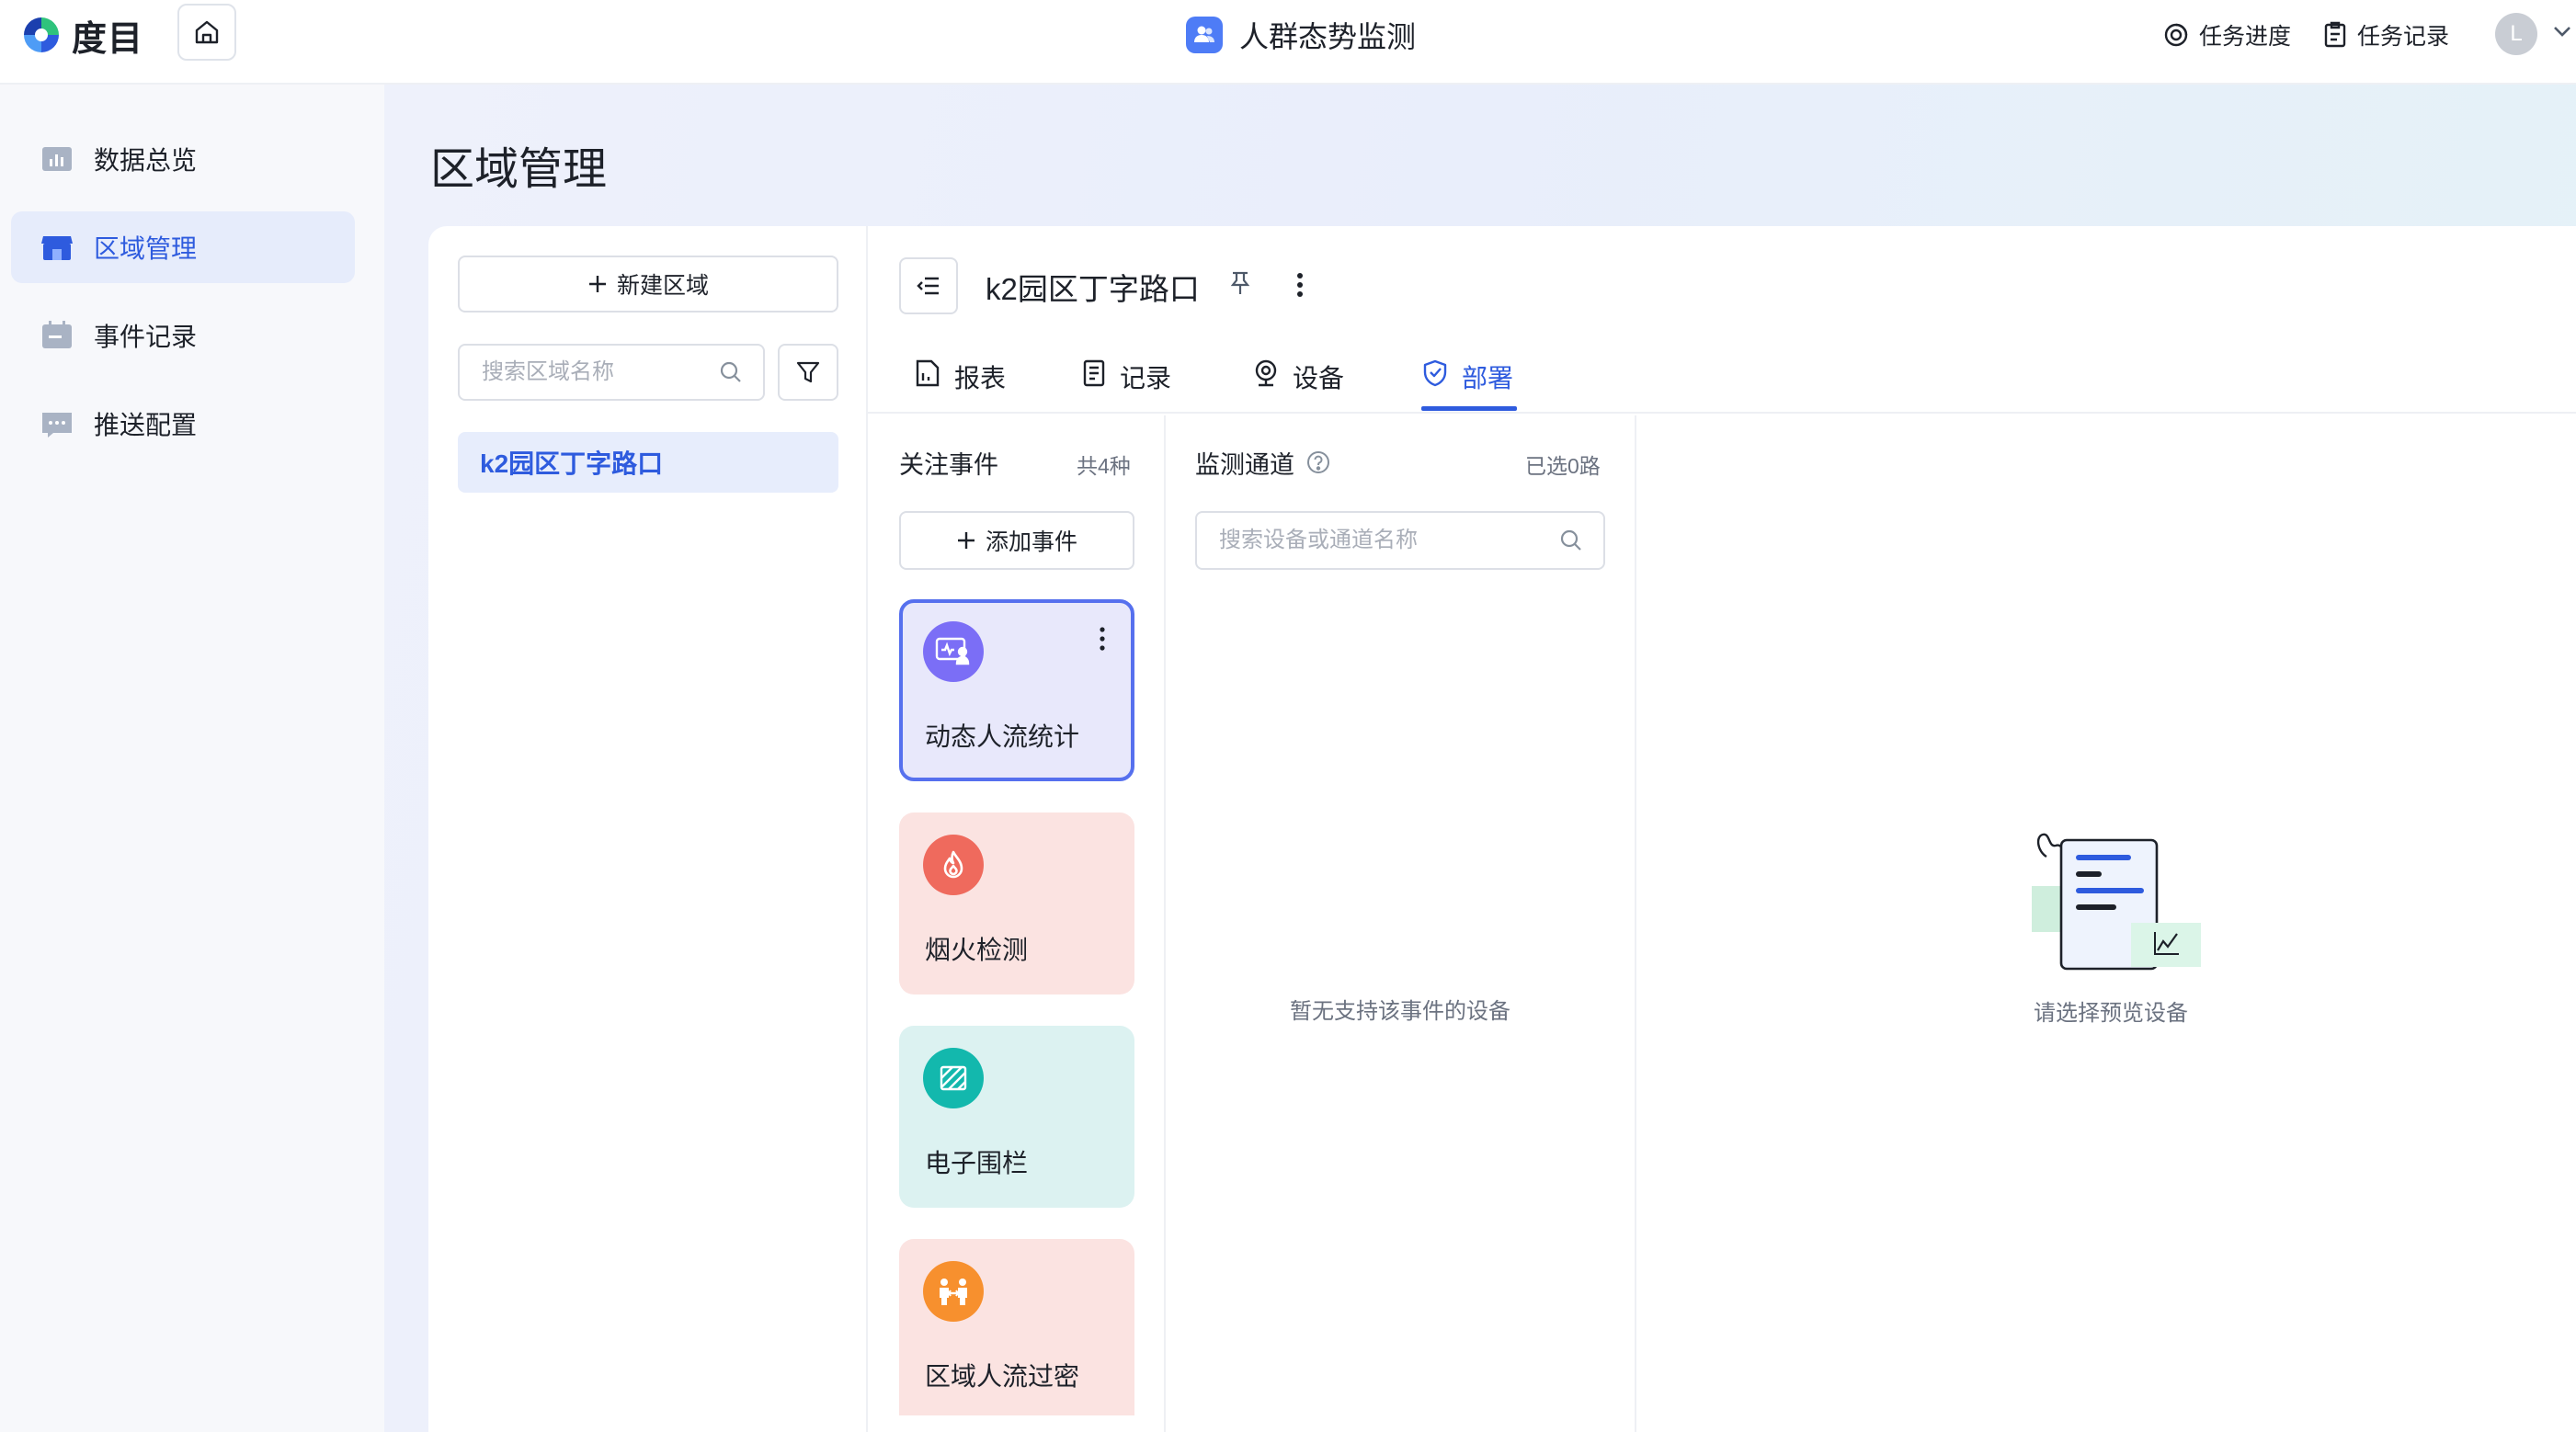  What do you see at coordinates (1016, 690) in the screenshot?
I see `event-card-crowd-flow: 动态人流统计` at bounding box center [1016, 690].